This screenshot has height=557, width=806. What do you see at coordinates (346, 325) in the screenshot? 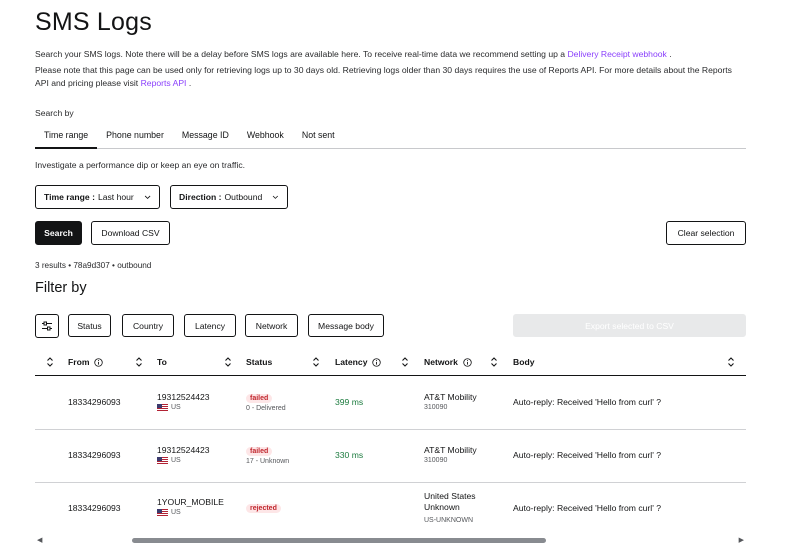
I see `filter-chip-message-body: Message body` at bounding box center [346, 325].